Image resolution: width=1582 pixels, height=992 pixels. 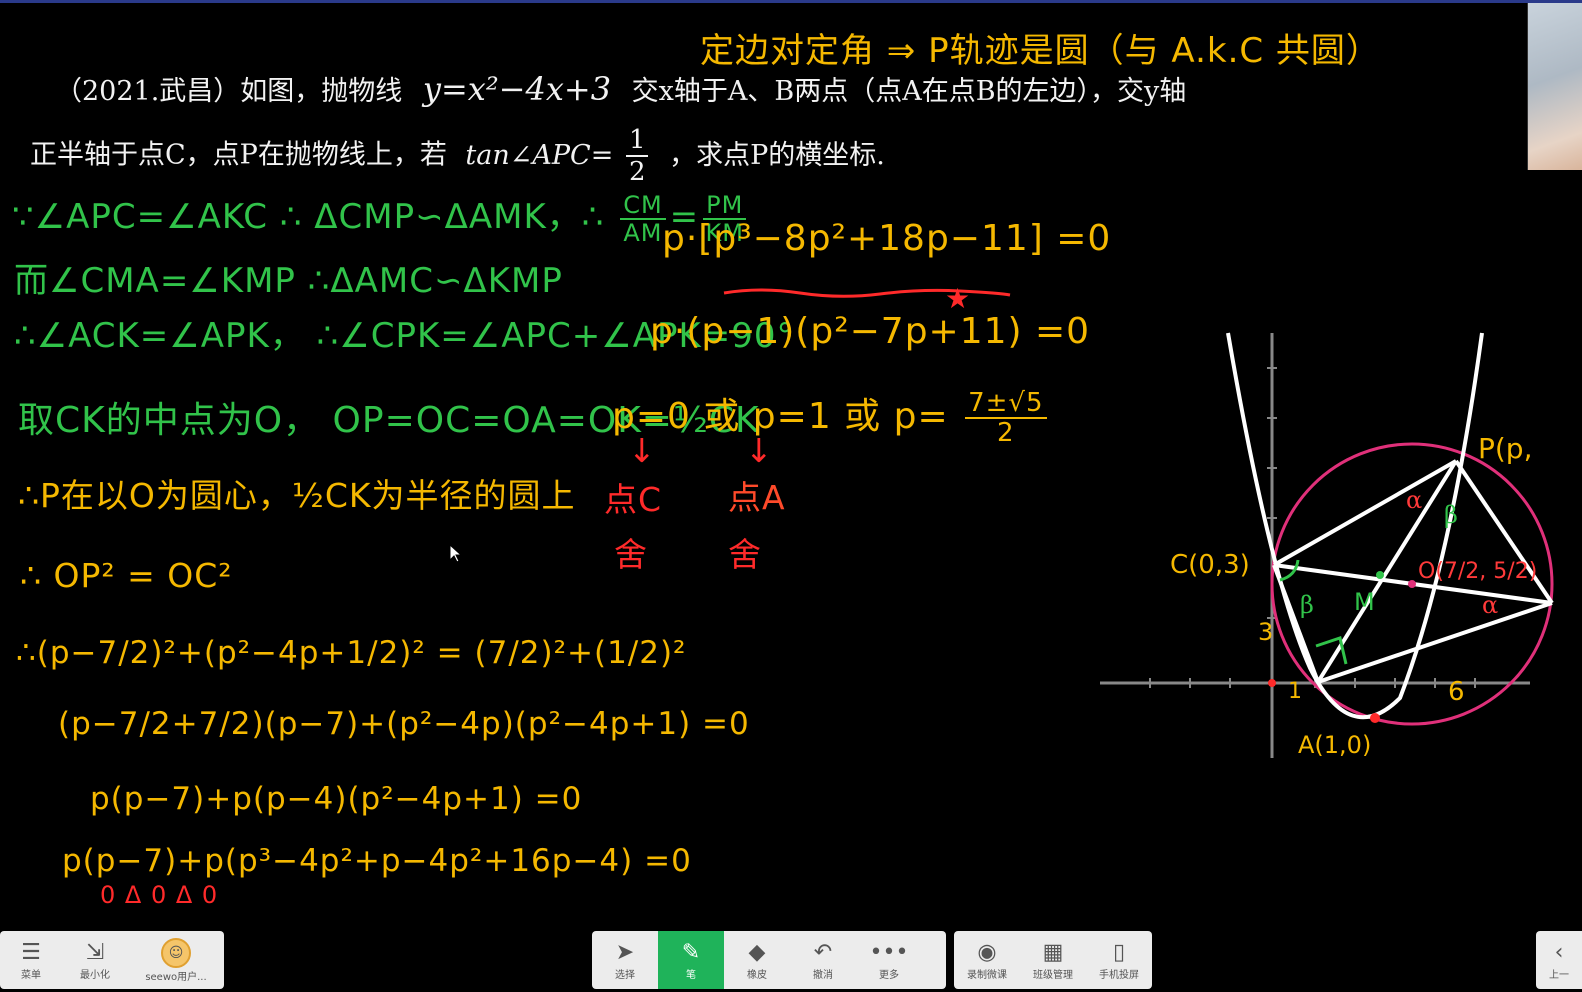 What do you see at coordinates (238, 155) in the screenshot?
I see `problem-line2-prefix: 正半轴于点C，点P在抛物线上，若` at bounding box center [238, 155].